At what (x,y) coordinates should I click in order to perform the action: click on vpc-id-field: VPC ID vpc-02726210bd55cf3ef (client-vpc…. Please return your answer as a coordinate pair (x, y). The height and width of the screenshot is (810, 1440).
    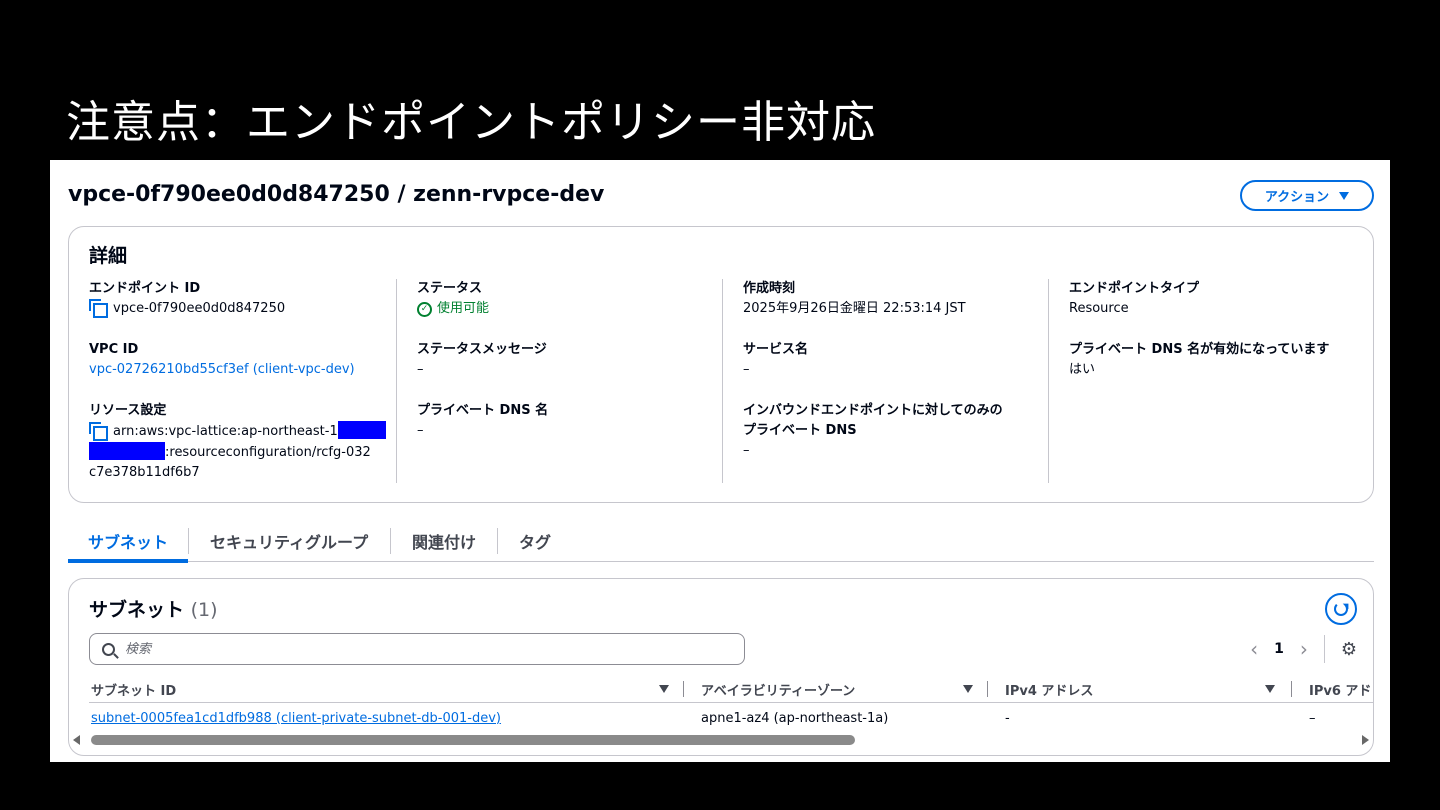
    Looking at the image, I should click on (242, 360).